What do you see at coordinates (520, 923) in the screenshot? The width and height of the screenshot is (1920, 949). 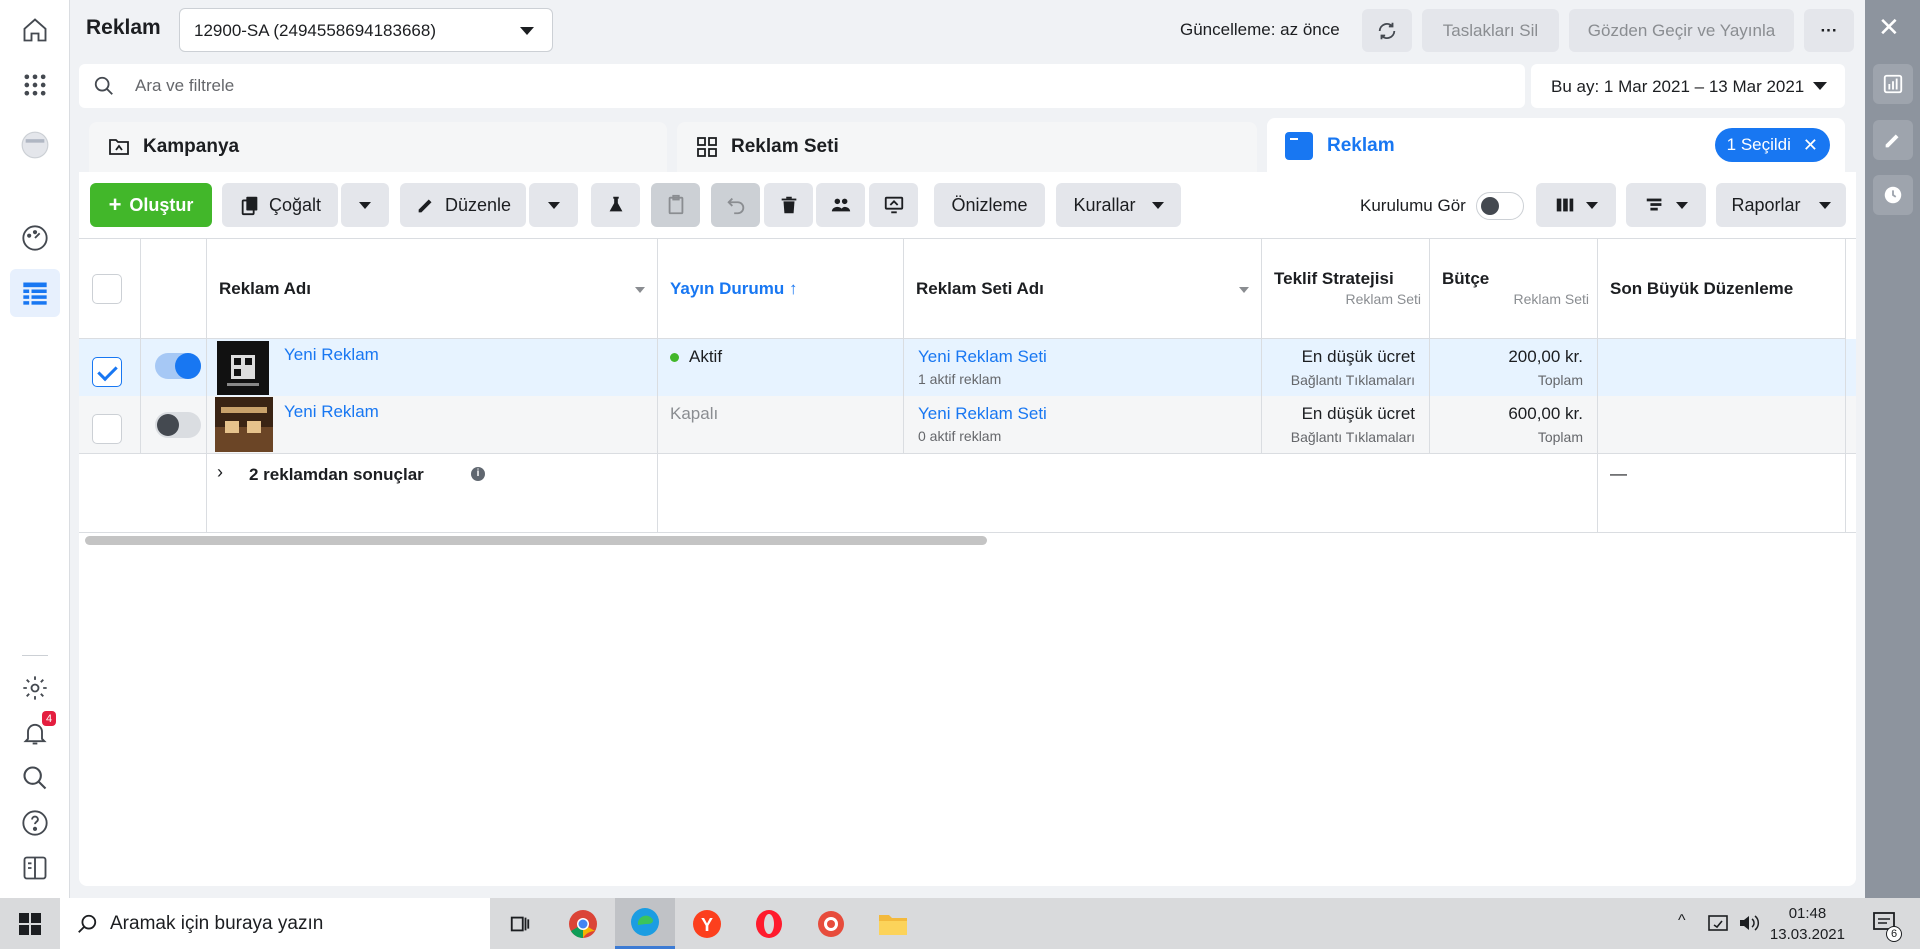 I see `task-view-icon` at bounding box center [520, 923].